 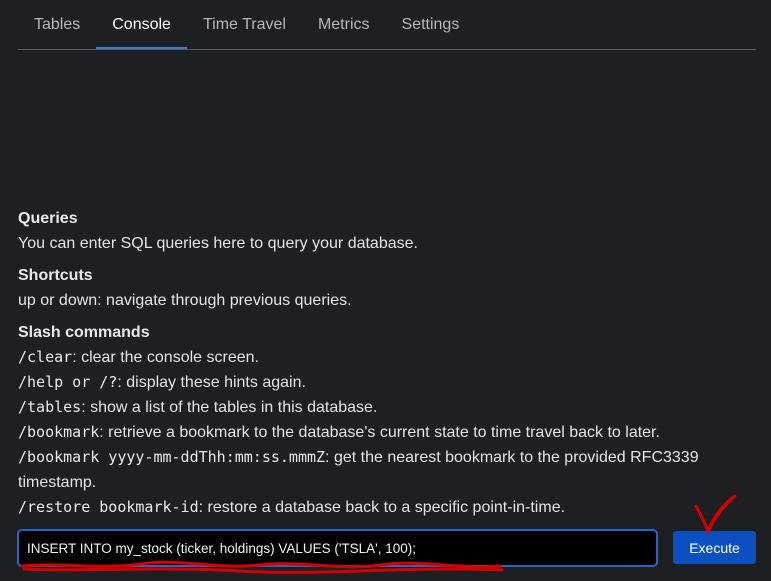 What do you see at coordinates (337, 548) in the screenshot?
I see `sql-query-input` at bounding box center [337, 548].